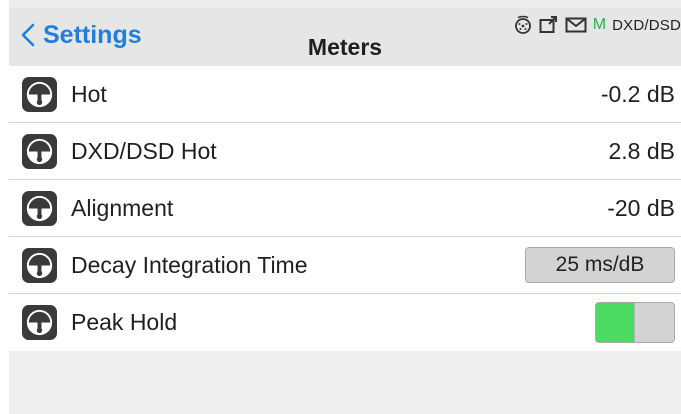 The height and width of the screenshot is (414, 681). Describe the element at coordinates (345, 265) in the screenshot. I see `row-decay-integration-time: Decay Integration Time 25 ms/dB` at that location.